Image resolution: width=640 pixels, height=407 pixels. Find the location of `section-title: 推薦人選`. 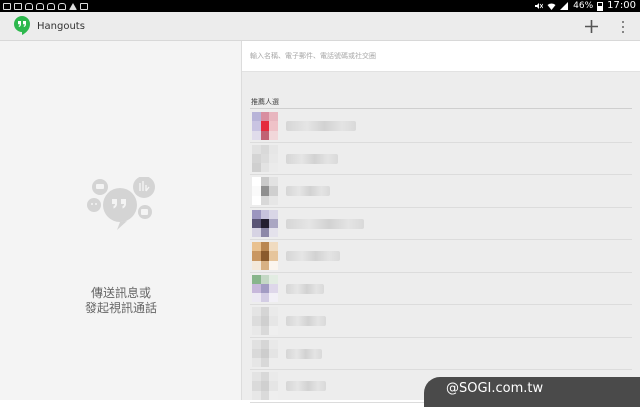

section-title: 推薦人選 is located at coordinates (265, 102).